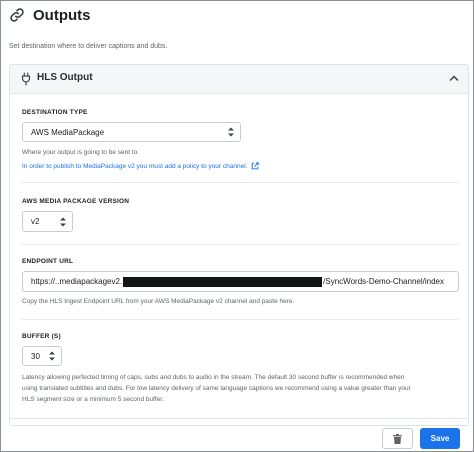  Describe the element at coordinates (55, 112) in the screenshot. I see `destination-type-label: DESTINATION TYPE` at that location.